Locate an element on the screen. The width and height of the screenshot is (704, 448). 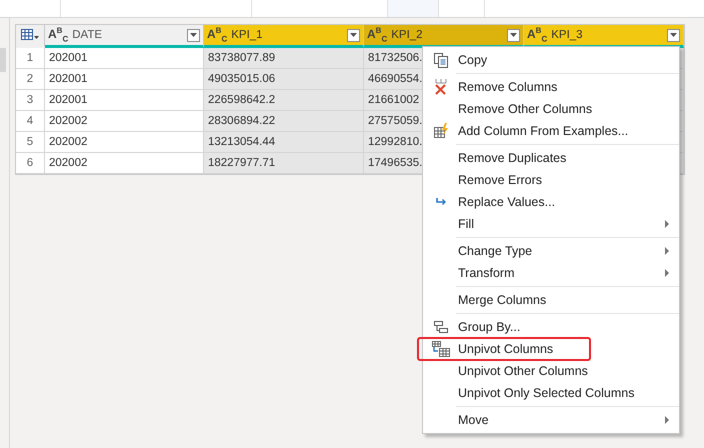
table-cell: 81732506. is located at coordinates (395, 58).